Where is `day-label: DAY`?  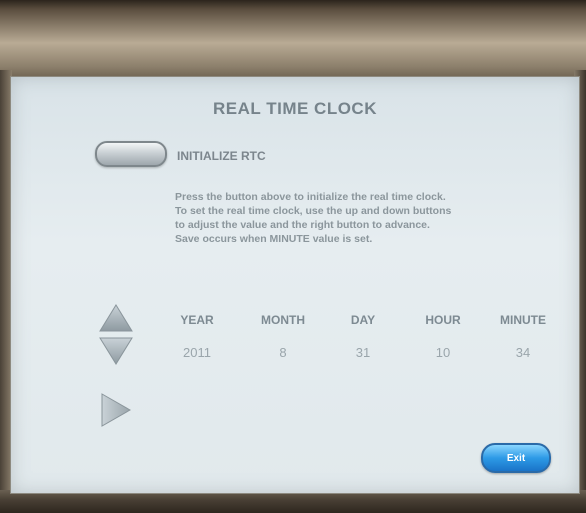 day-label: DAY is located at coordinates (363, 320).